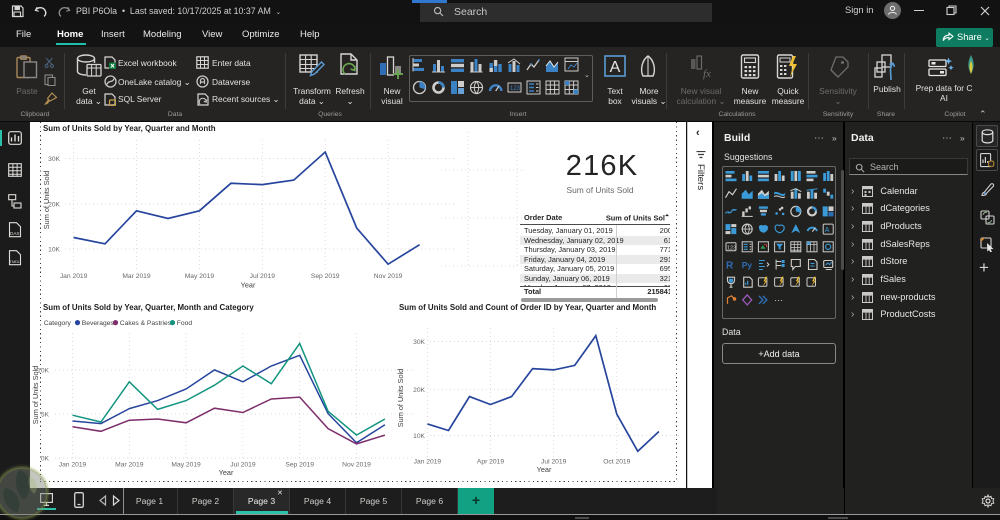  I want to click on svg-text: Category, so click(58, 323).